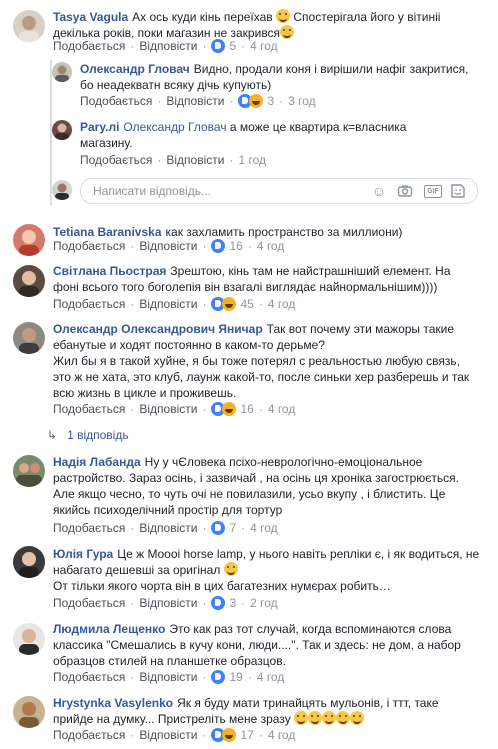 This screenshot has width=498, height=749. I want to click on comment-actions: Подобається · Відповісти · 7 · 4 год, so click(165, 528).